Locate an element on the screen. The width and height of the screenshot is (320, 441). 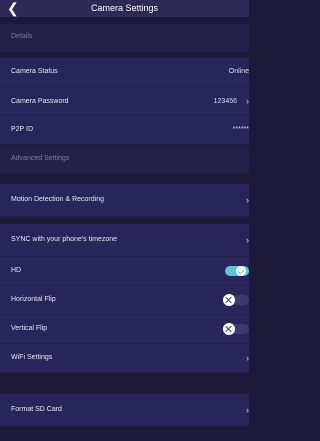
sync-timezone-label: SYNC with your phone's timezone is located at coordinates (64, 239).